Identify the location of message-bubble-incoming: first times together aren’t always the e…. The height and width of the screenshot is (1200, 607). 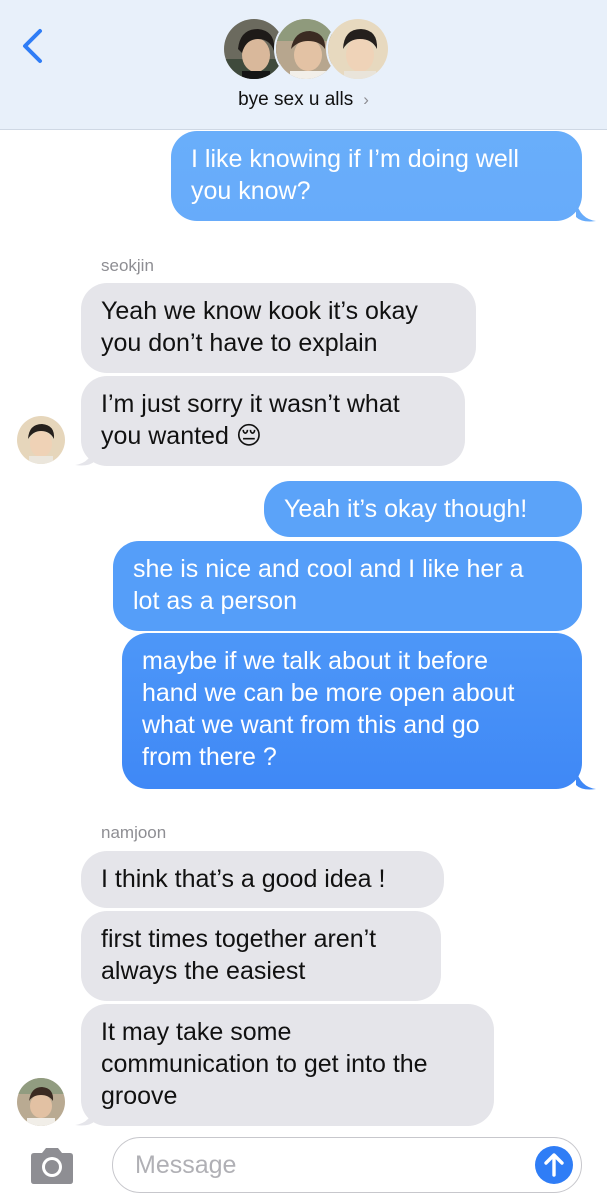
(261, 956).